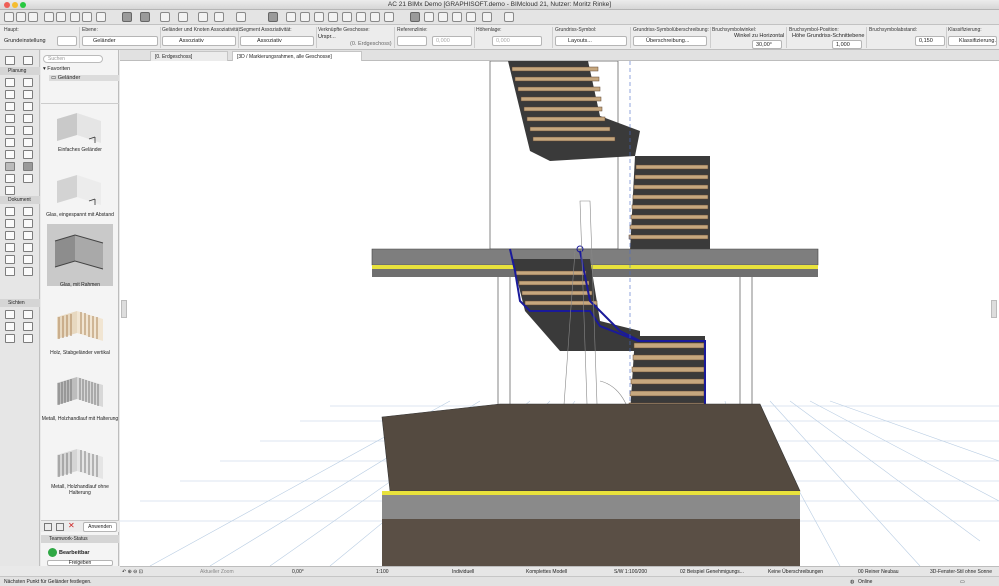 The height and width of the screenshot is (586, 999). I want to click on window-toggle-icon: ▭, so click(962, 582).